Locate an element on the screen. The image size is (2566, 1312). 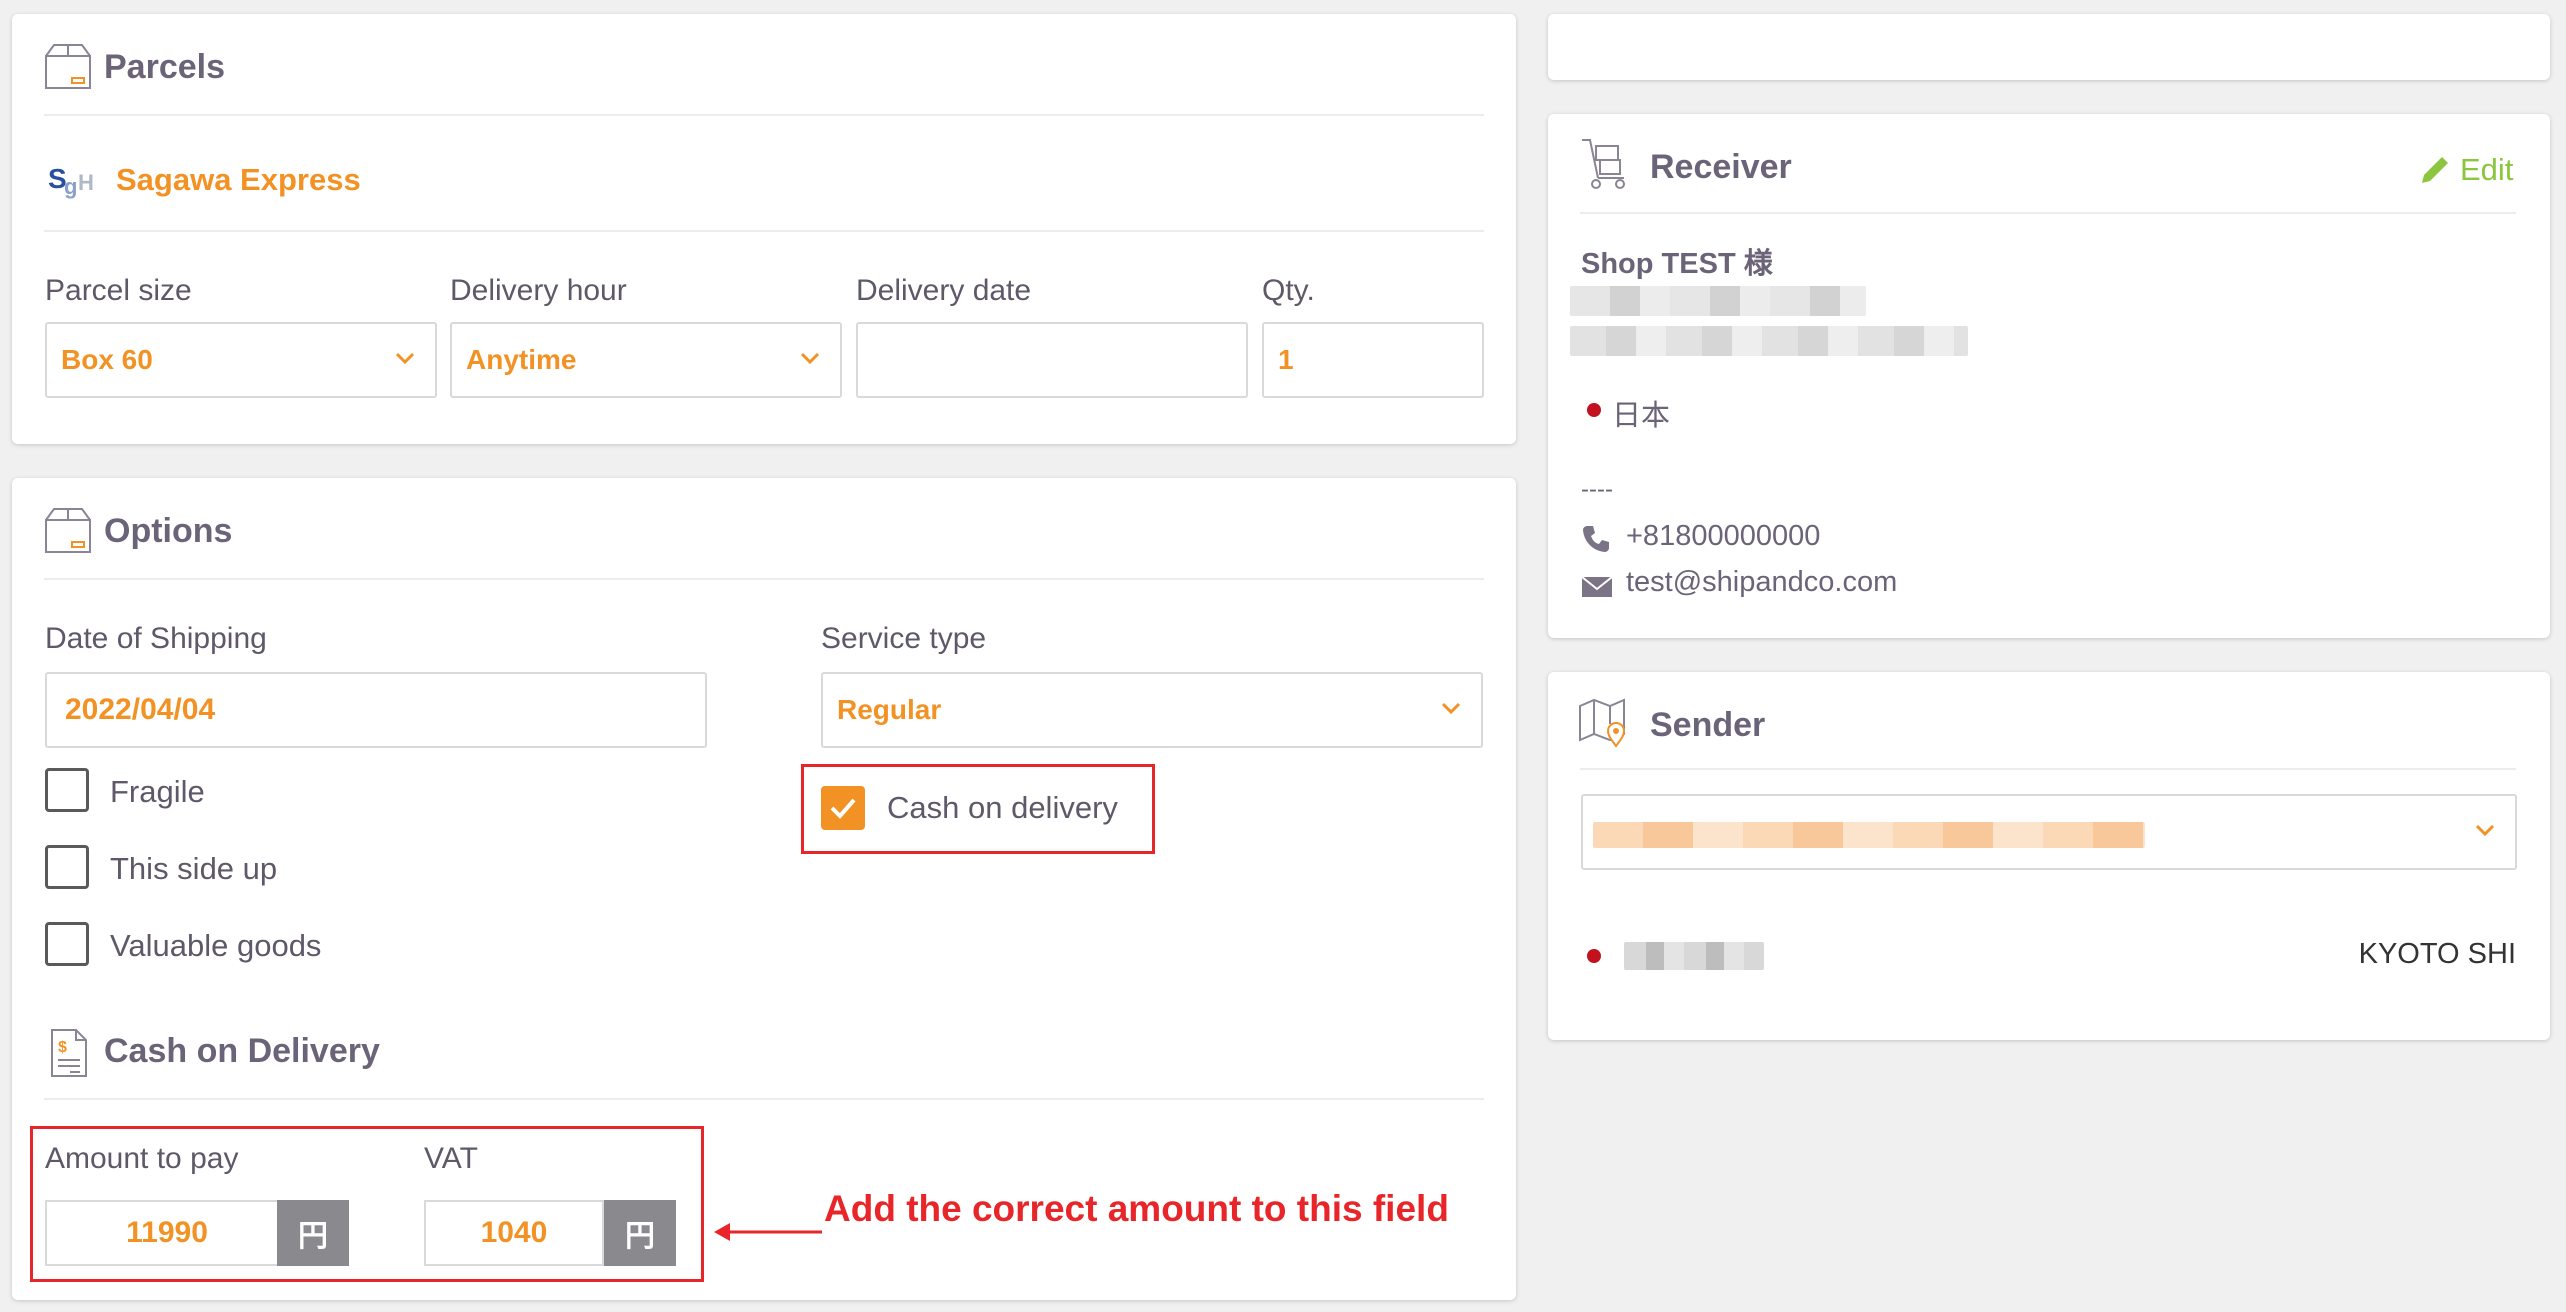
service-type-select: Regular is located at coordinates (1152, 710).